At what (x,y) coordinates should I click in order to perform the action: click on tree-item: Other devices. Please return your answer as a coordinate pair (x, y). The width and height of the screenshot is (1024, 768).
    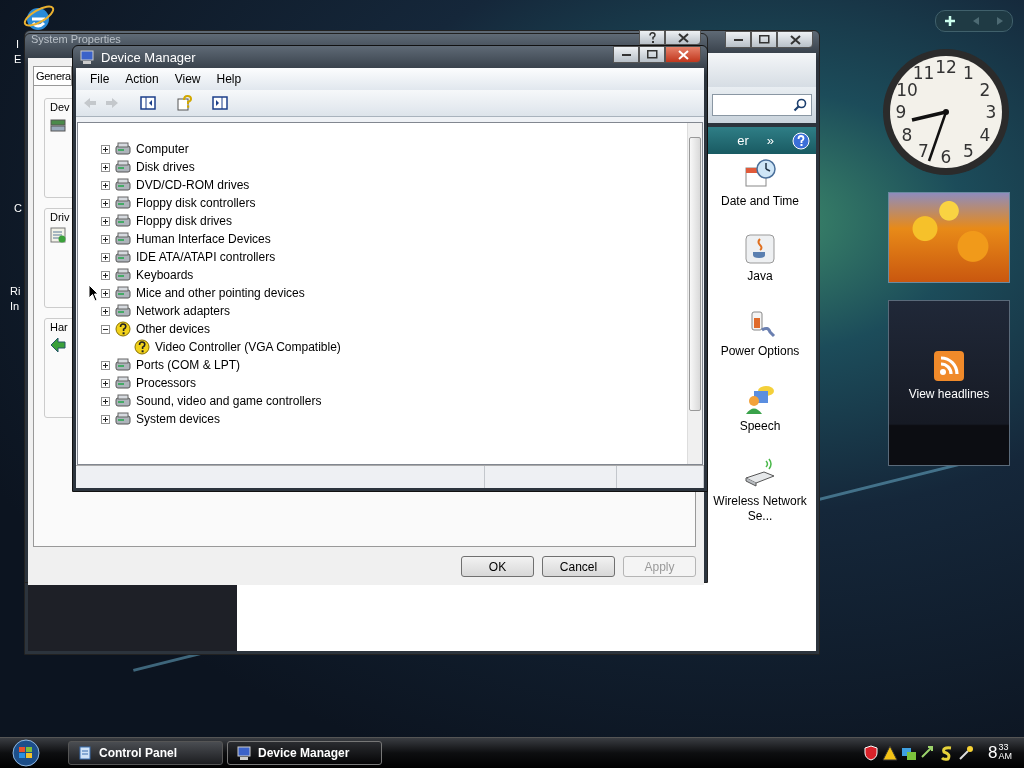
    Looking at the image, I should click on (173, 329).